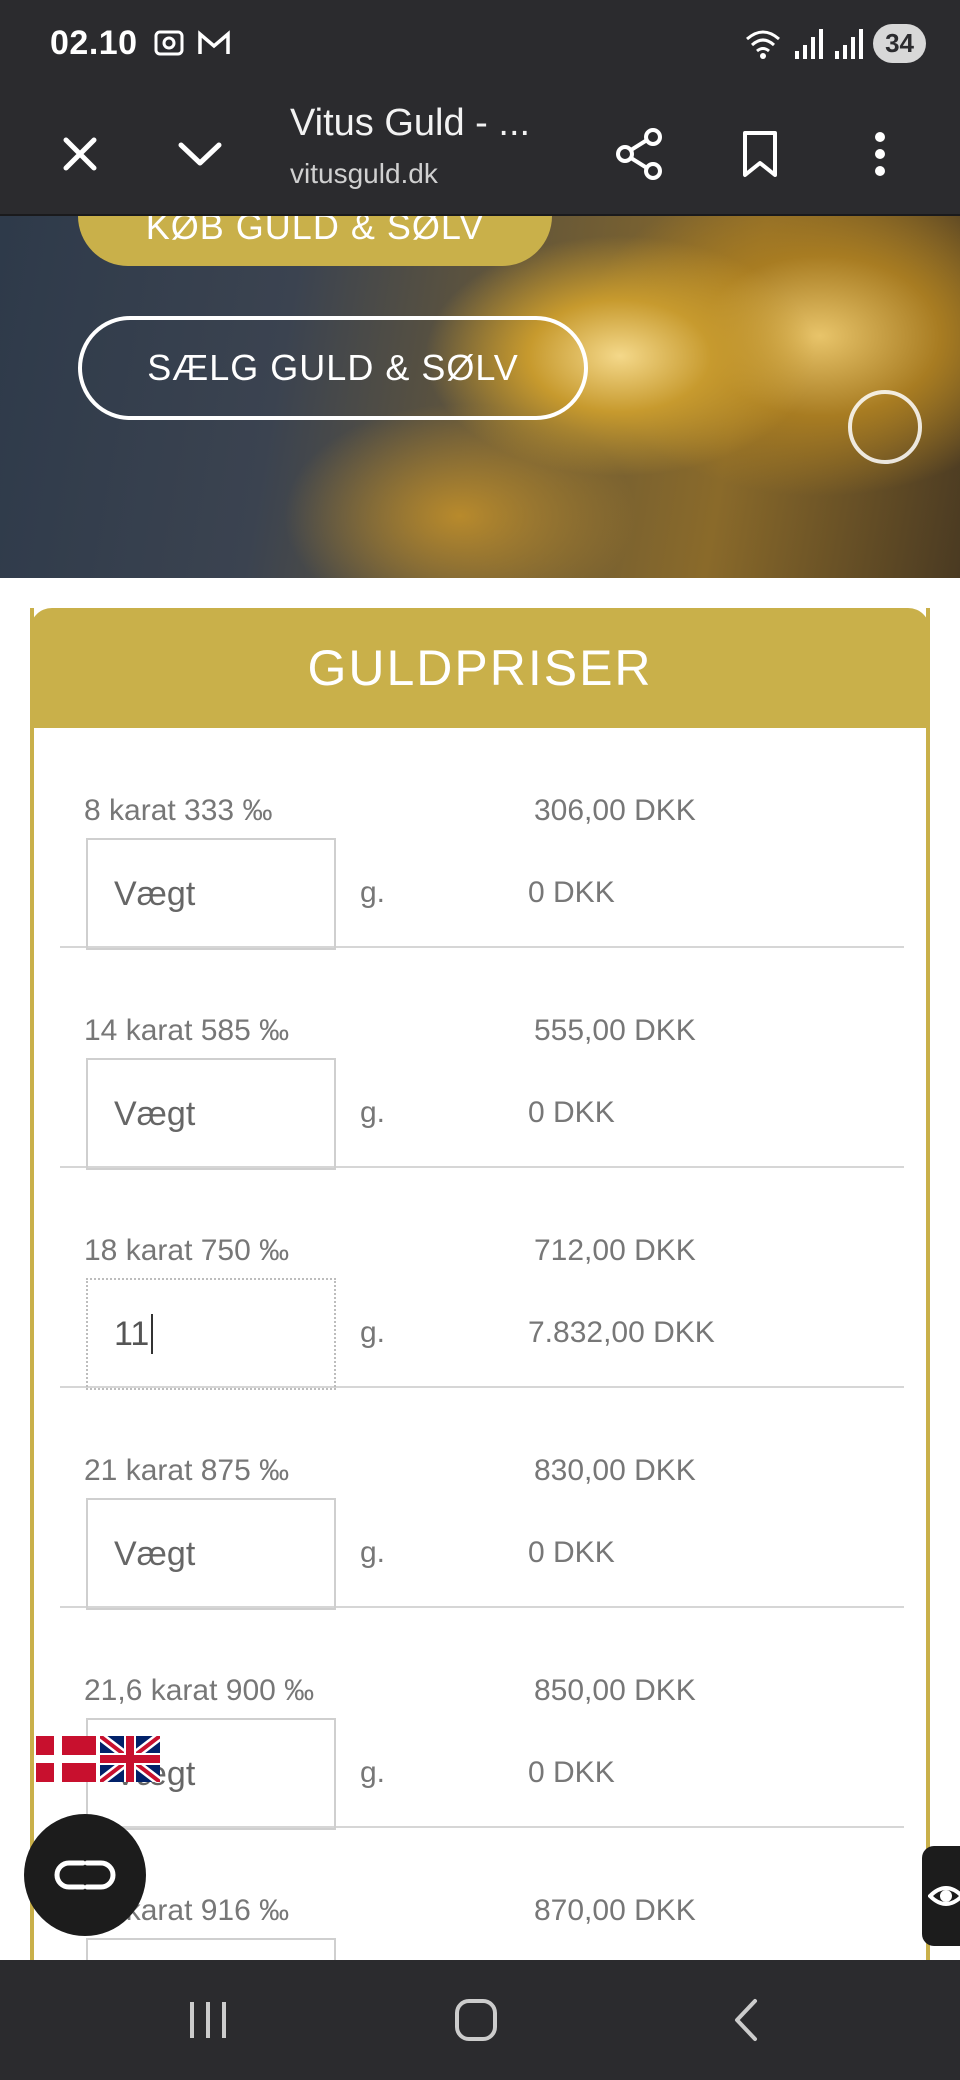 Image resolution: width=960 pixels, height=2080 pixels. I want to click on karat-label: 14 karat 585 ‰, so click(187, 1030).